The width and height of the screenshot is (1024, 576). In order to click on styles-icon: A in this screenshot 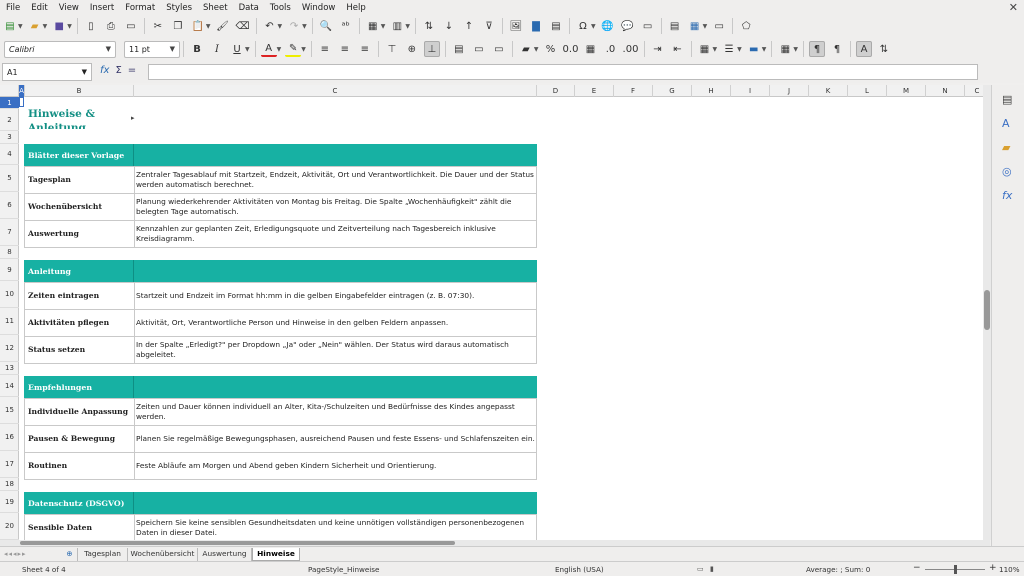, I will do `click(1006, 123)`.